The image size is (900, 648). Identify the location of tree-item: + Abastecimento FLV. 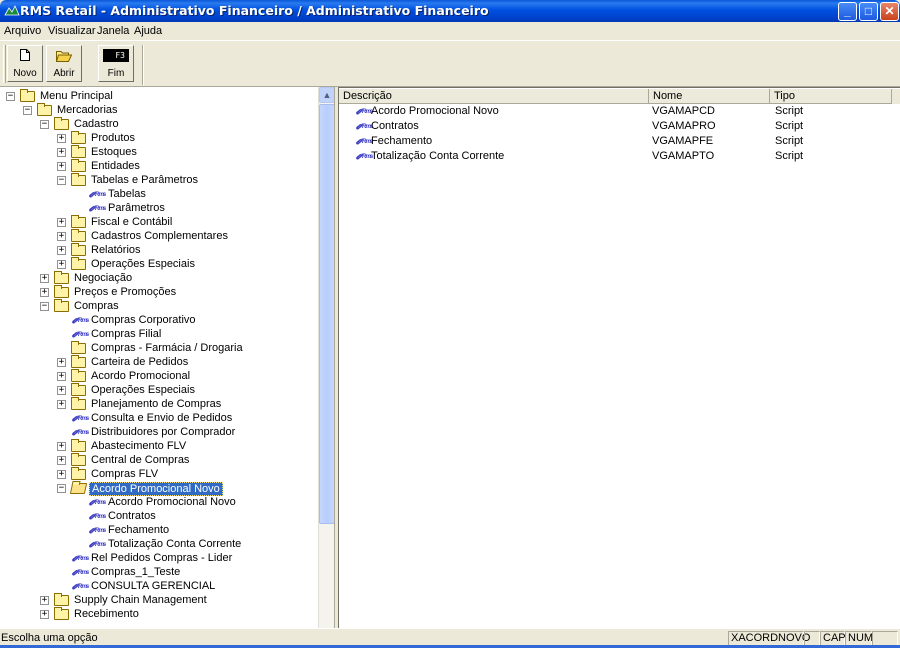
(159, 446).